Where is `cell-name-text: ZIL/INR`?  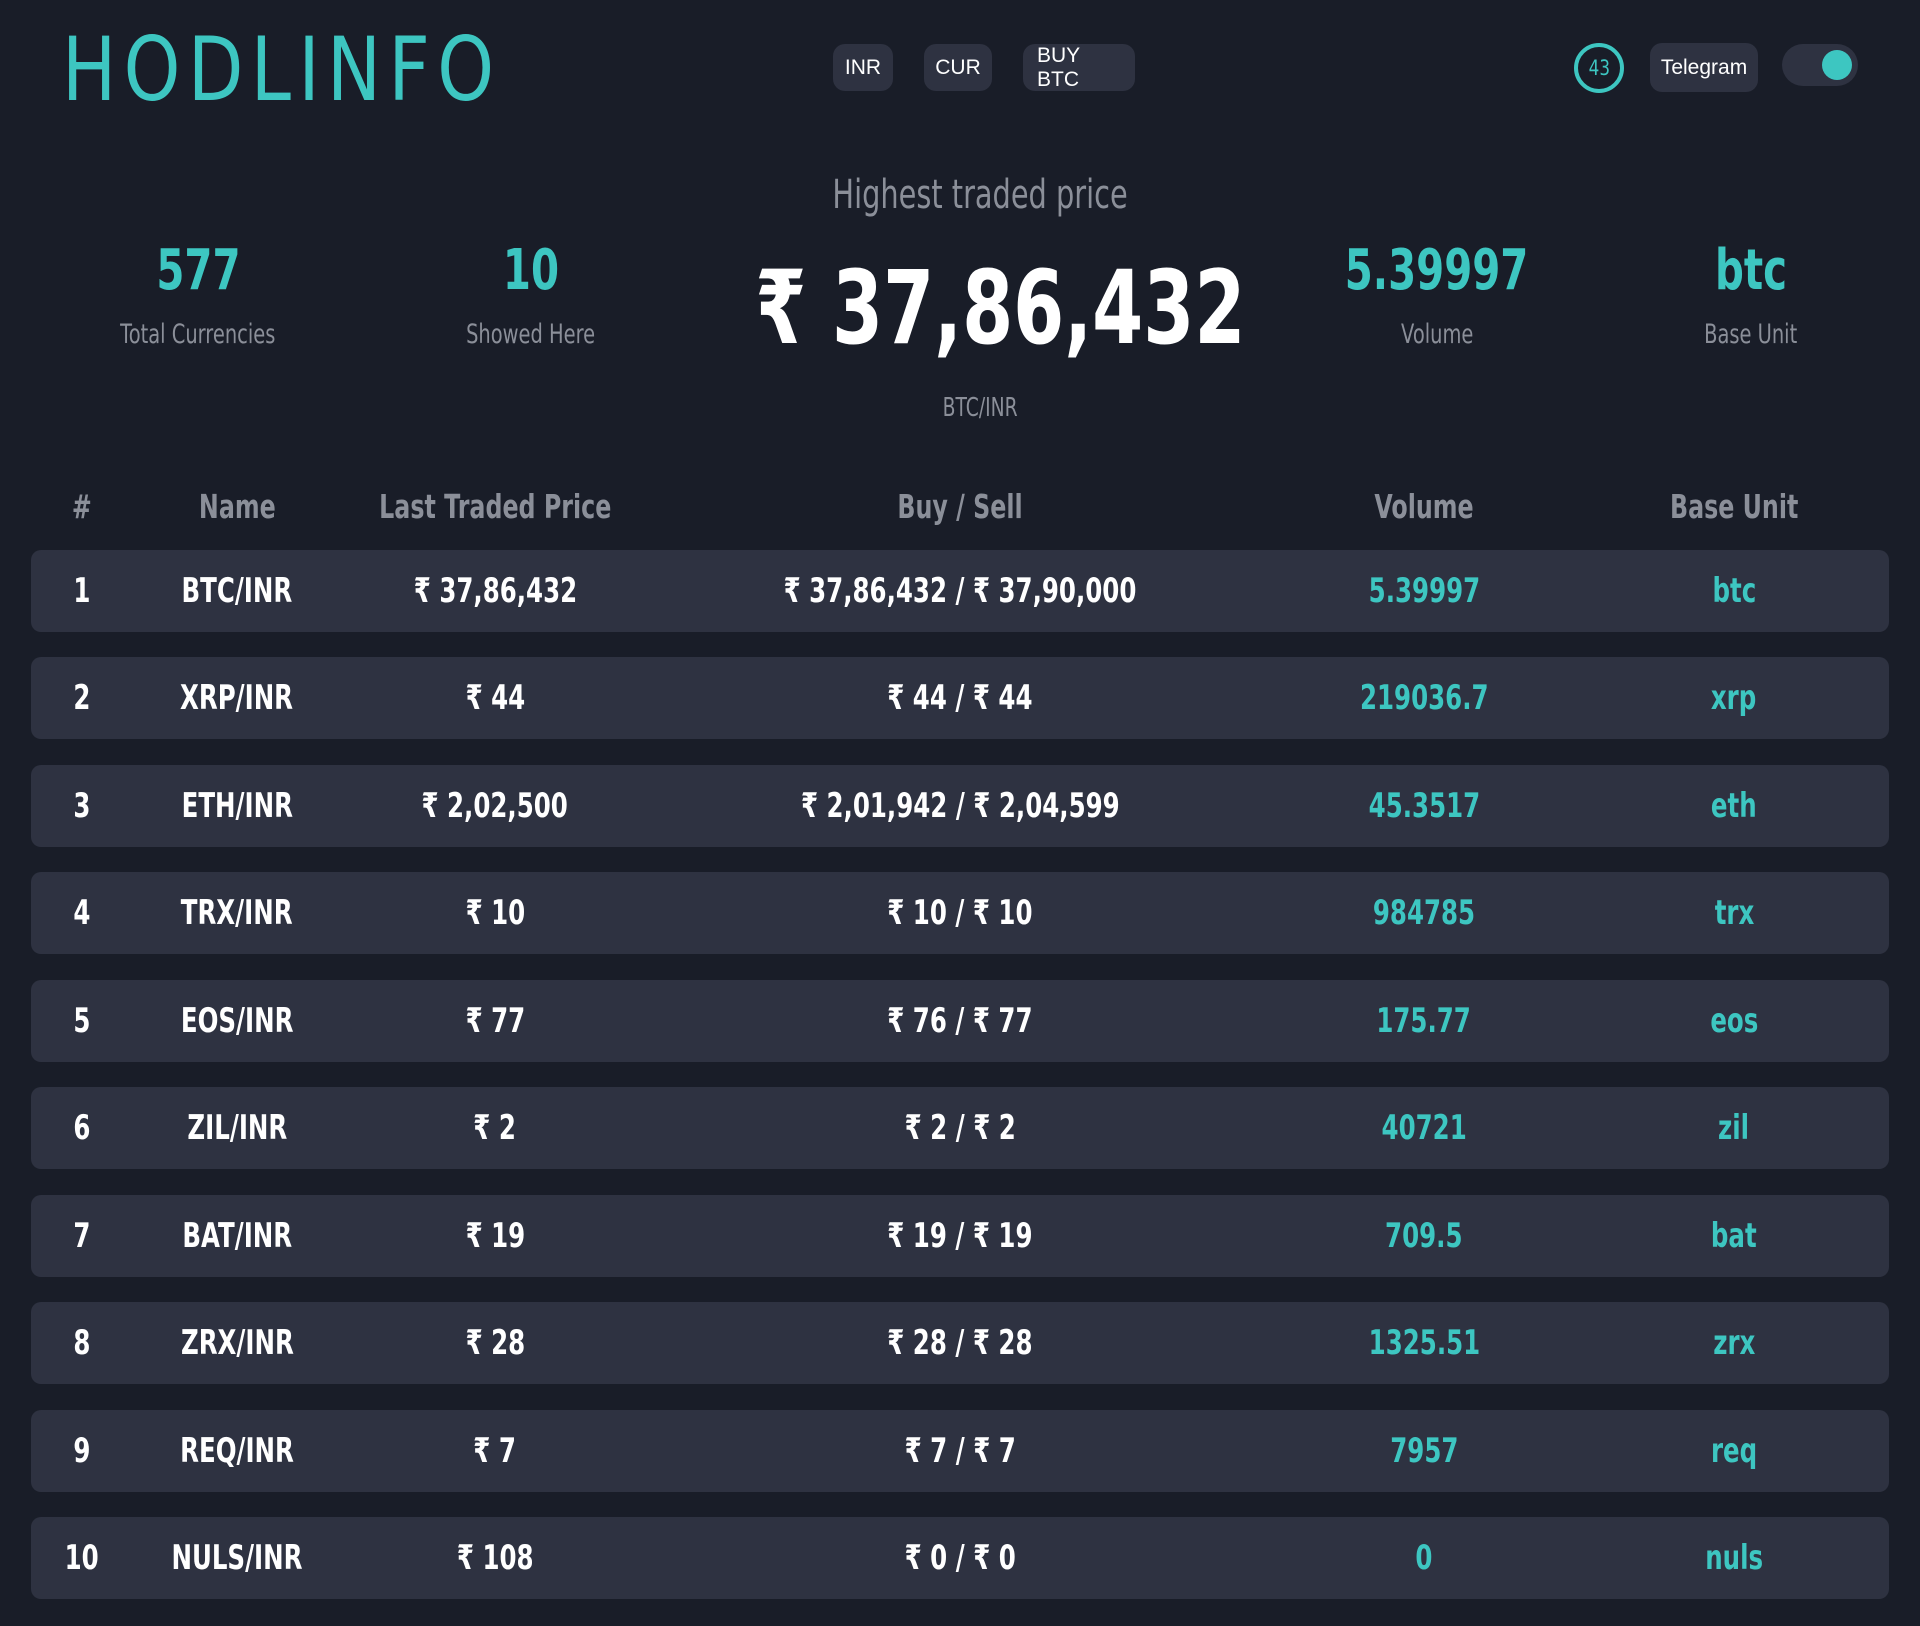 cell-name-text: ZIL/INR is located at coordinates (237, 1128).